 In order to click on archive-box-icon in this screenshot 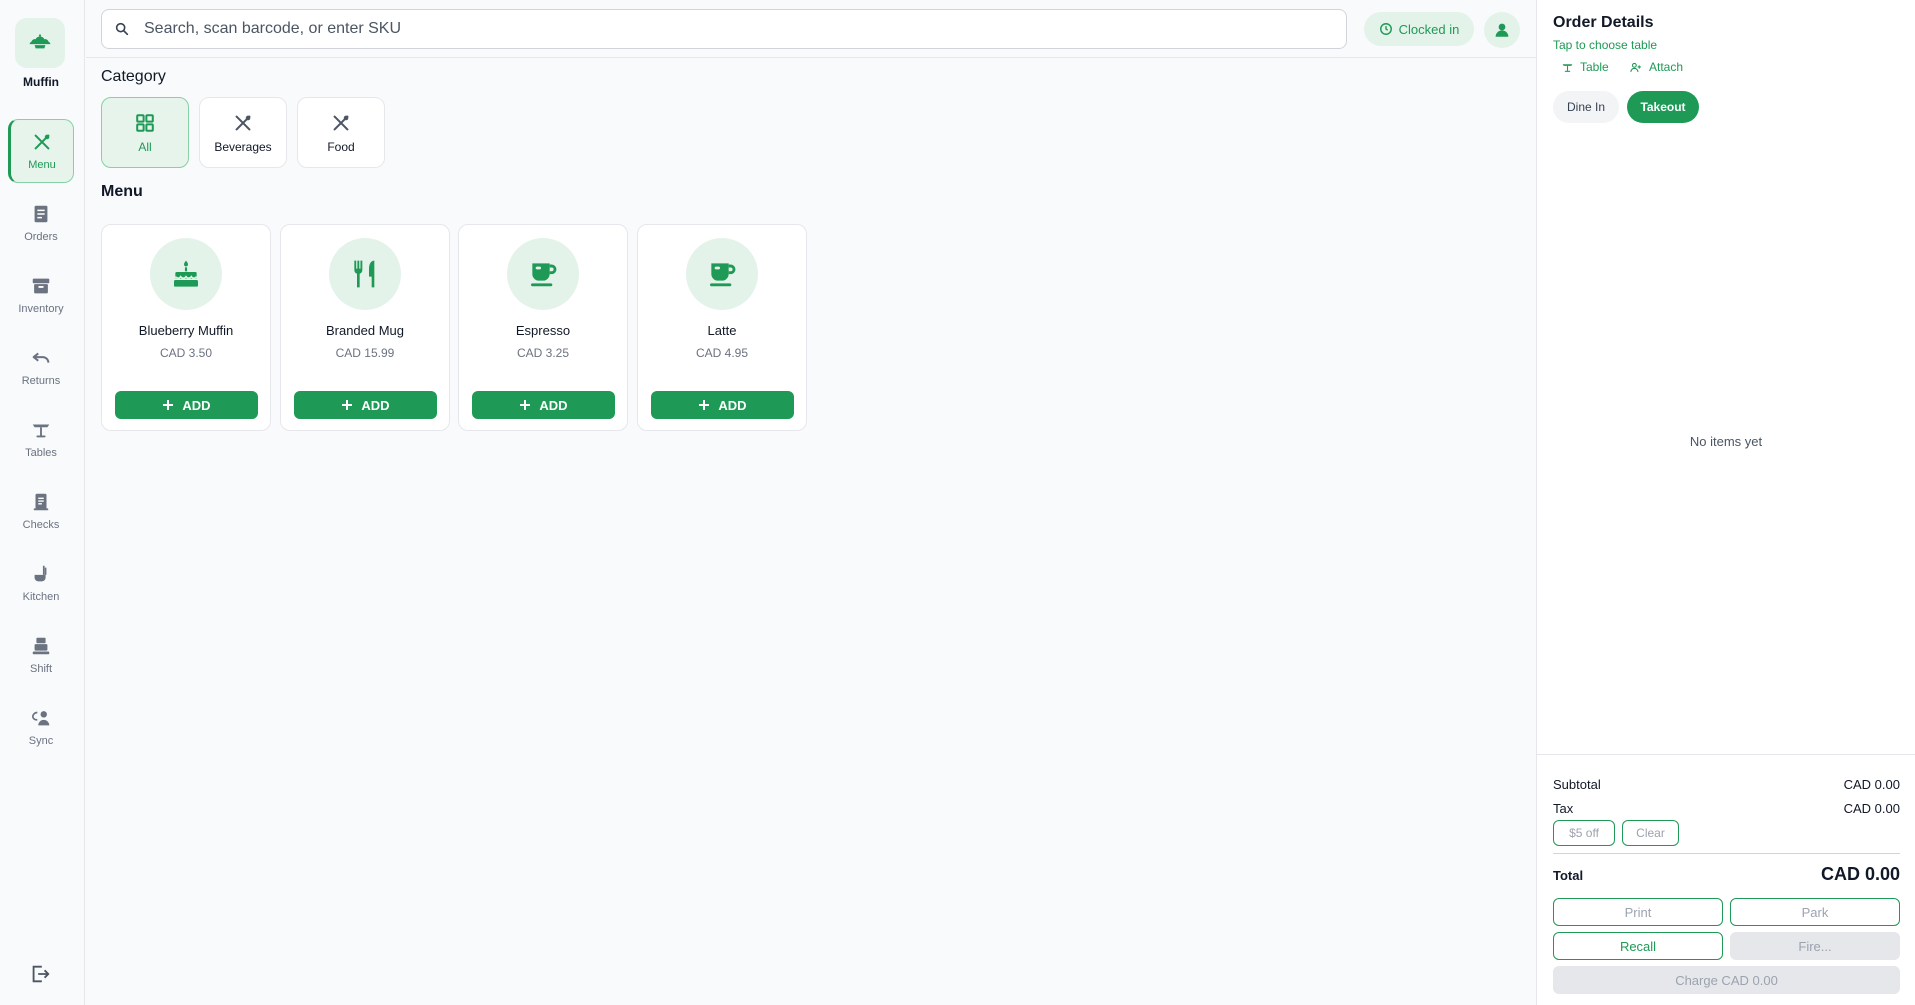, I will do `click(41, 286)`.